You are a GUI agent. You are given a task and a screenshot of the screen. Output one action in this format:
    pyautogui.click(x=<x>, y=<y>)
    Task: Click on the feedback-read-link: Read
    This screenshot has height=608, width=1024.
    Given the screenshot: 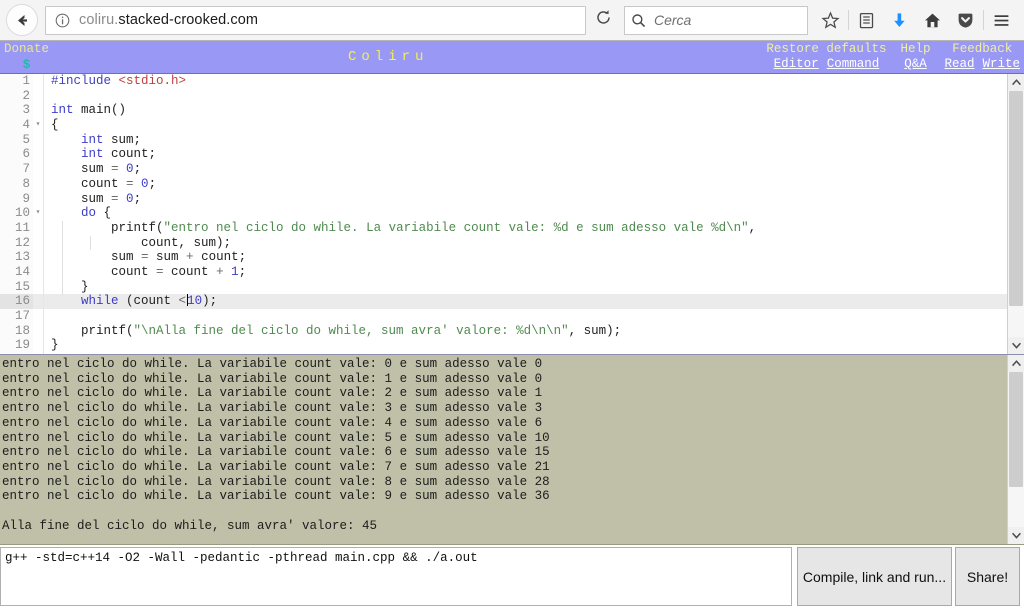 What is the action you would take?
    pyautogui.click(x=959, y=64)
    